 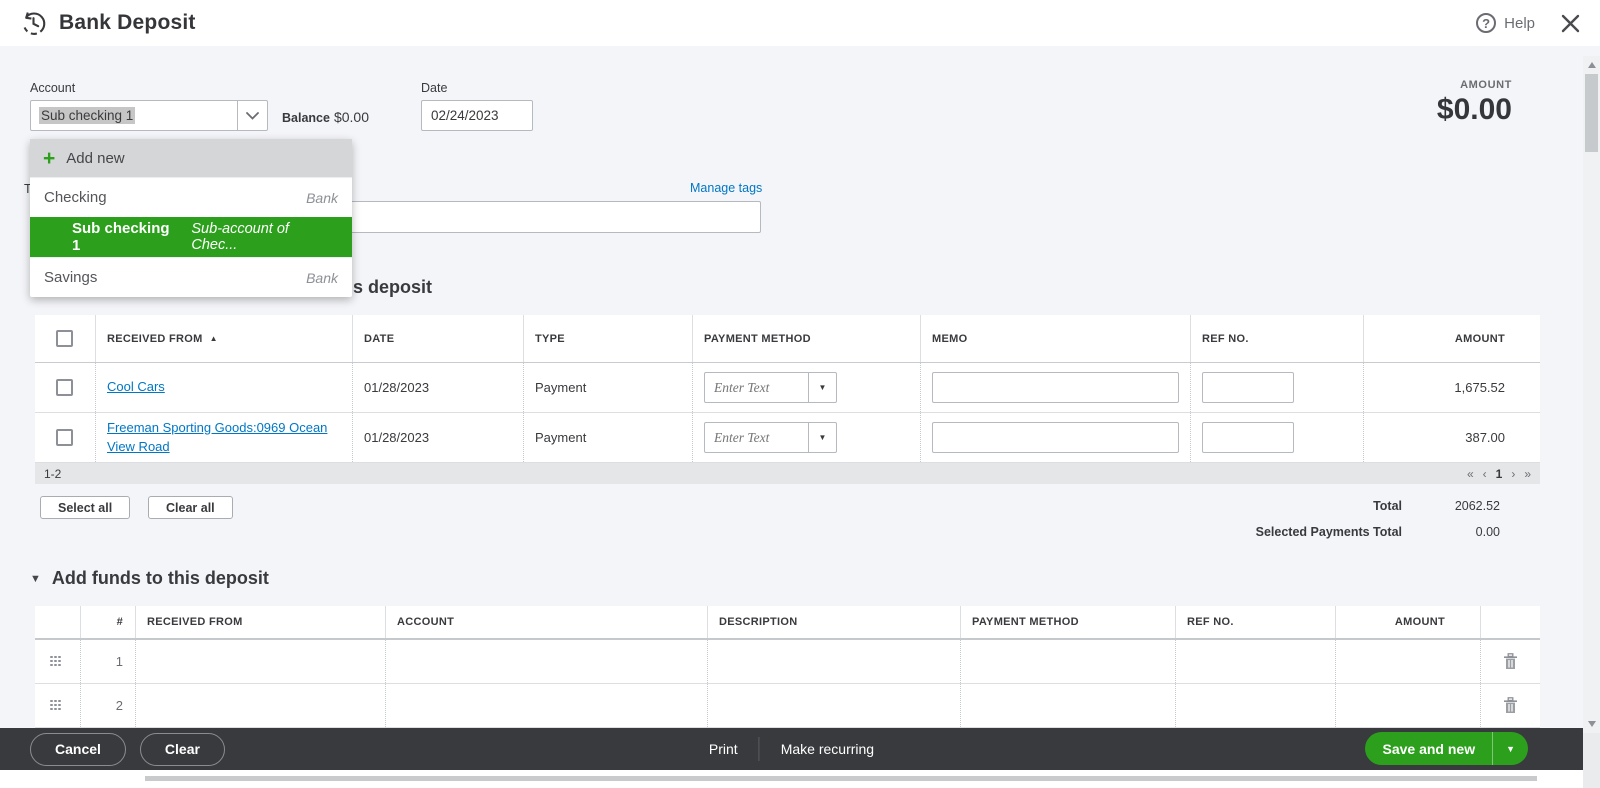 I want to click on payment-method-select: ▼, so click(x=770, y=437).